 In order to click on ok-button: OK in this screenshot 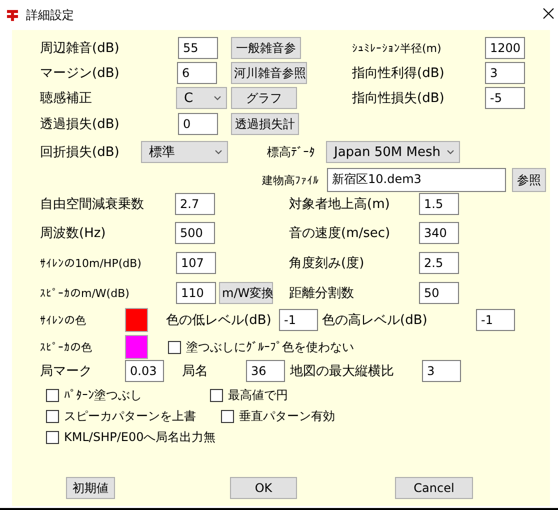, I will do `click(263, 488)`.